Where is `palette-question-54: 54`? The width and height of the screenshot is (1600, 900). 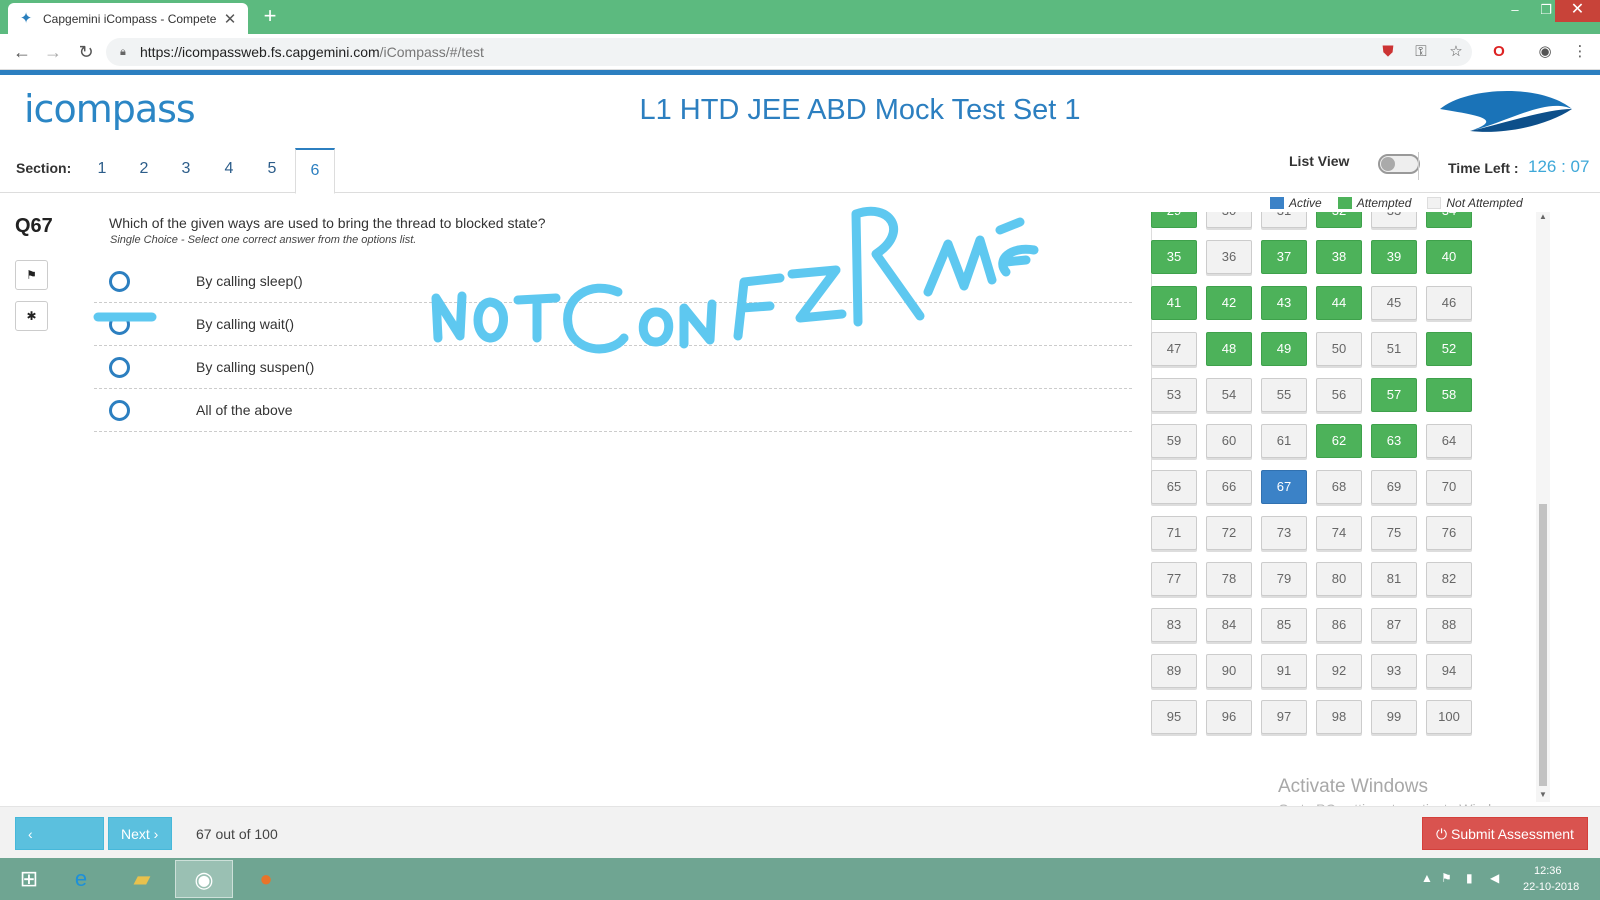
palette-question-54: 54 is located at coordinates (1229, 395).